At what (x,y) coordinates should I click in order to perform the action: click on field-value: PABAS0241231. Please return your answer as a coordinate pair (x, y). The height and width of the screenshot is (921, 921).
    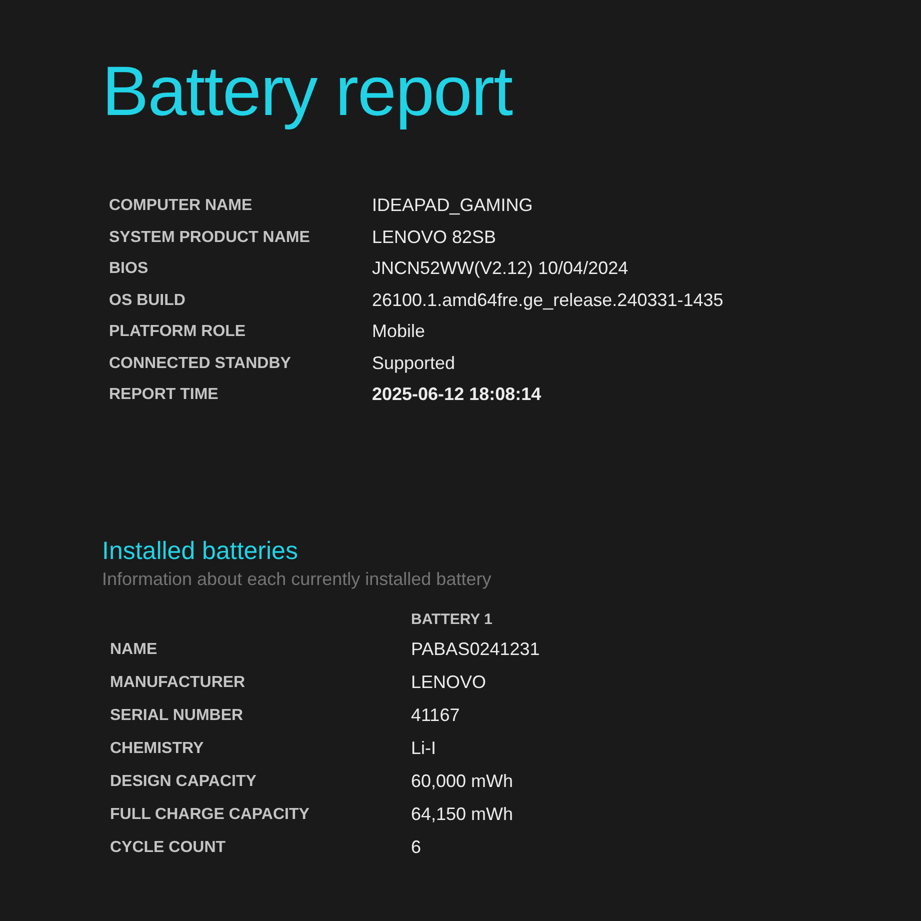
    Looking at the image, I should click on (475, 649).